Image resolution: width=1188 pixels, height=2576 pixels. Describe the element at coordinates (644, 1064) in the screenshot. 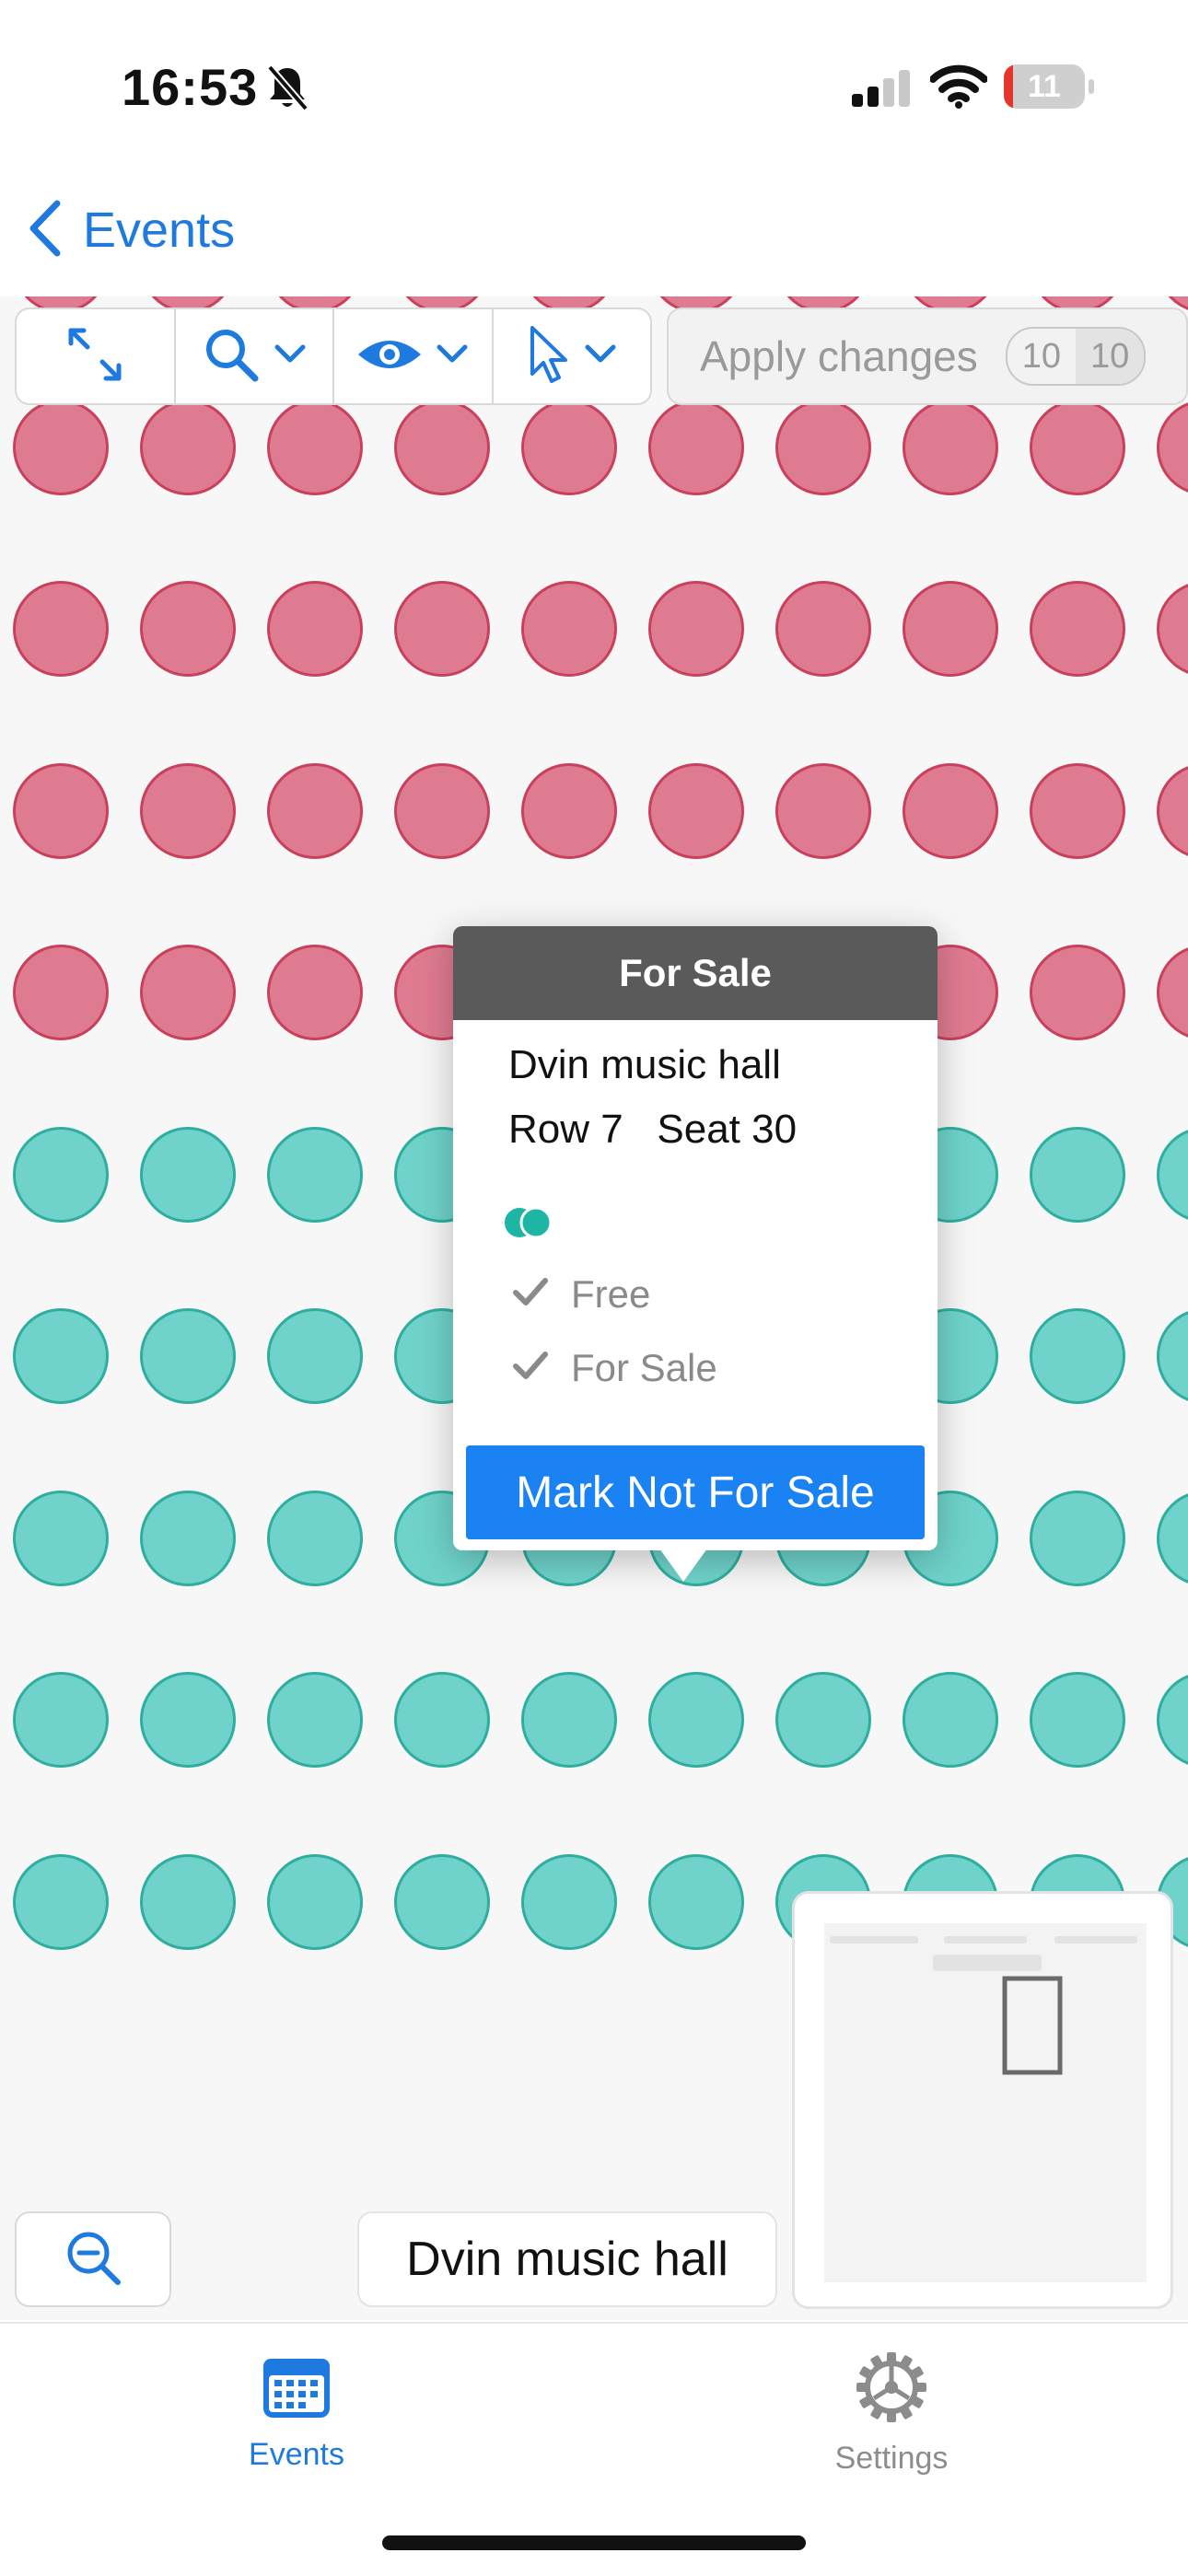

I see `popover-venue: Dvin music hall` at that location.